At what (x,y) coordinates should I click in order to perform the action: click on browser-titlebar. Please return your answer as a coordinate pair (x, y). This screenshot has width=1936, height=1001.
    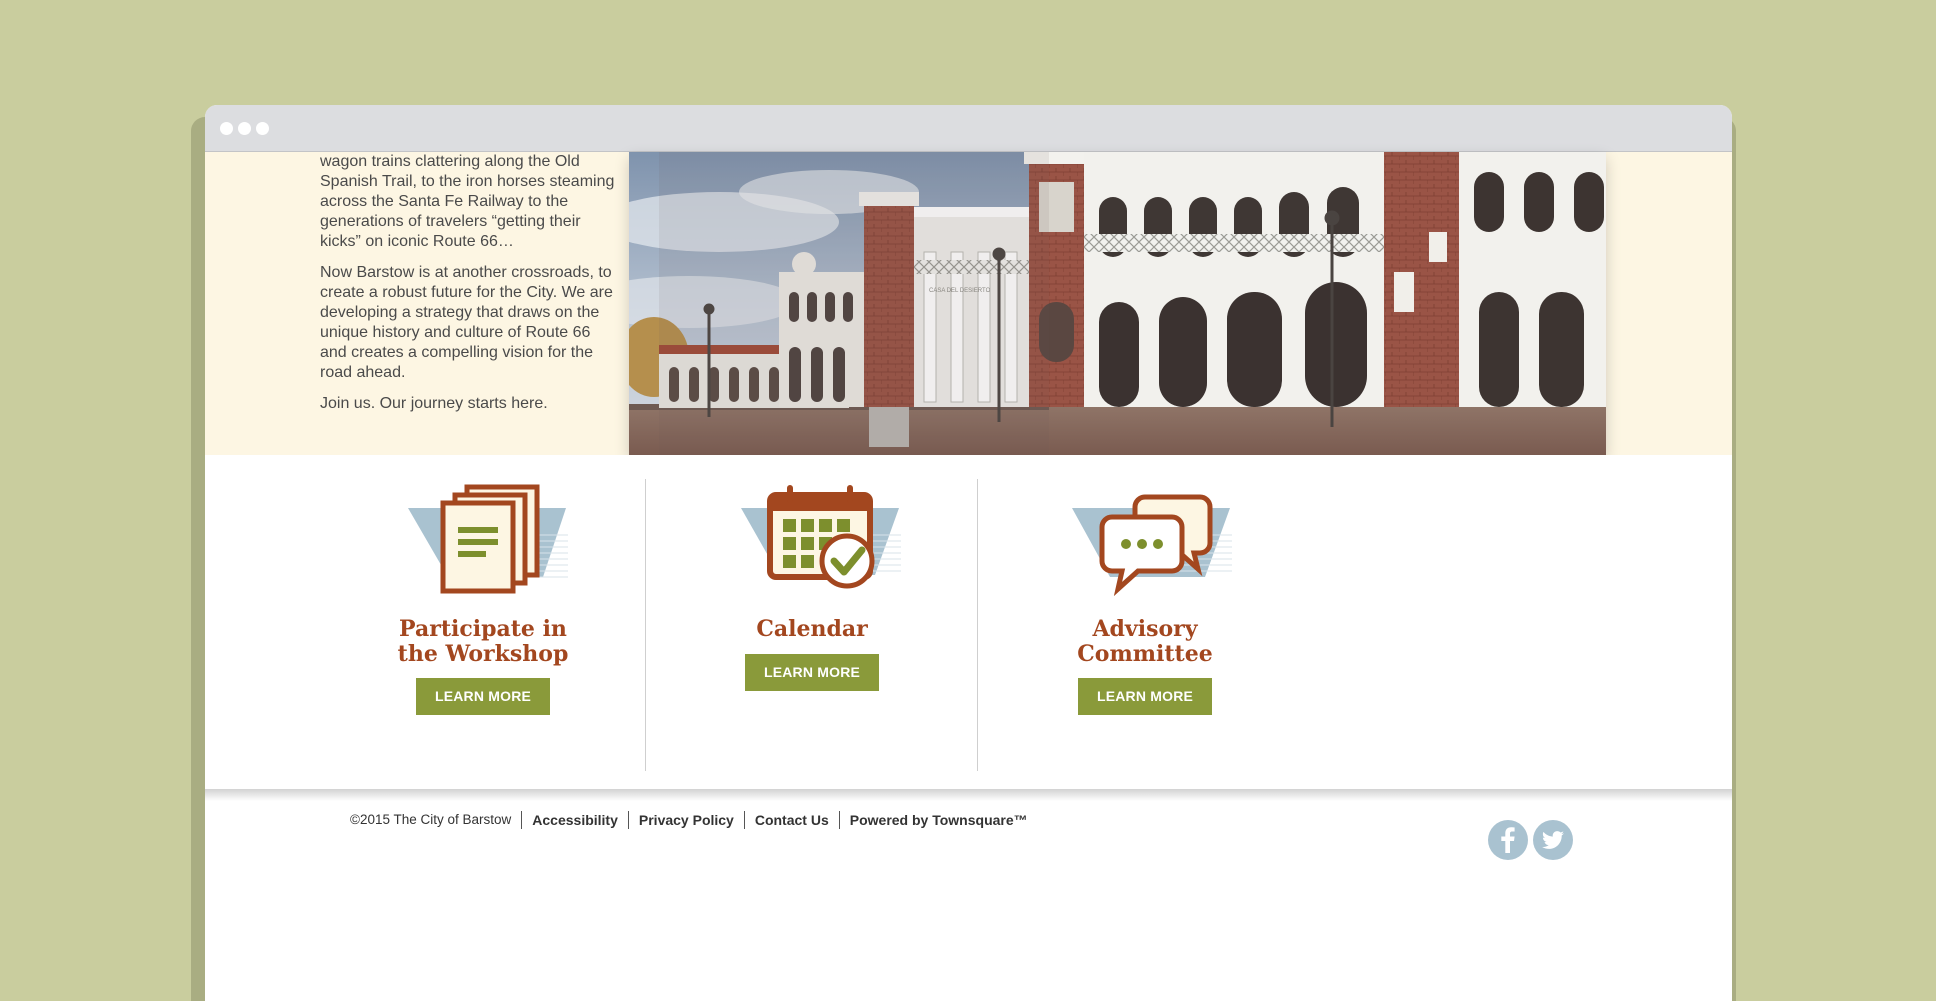
    Looking at the image, I should click on (968, 128).